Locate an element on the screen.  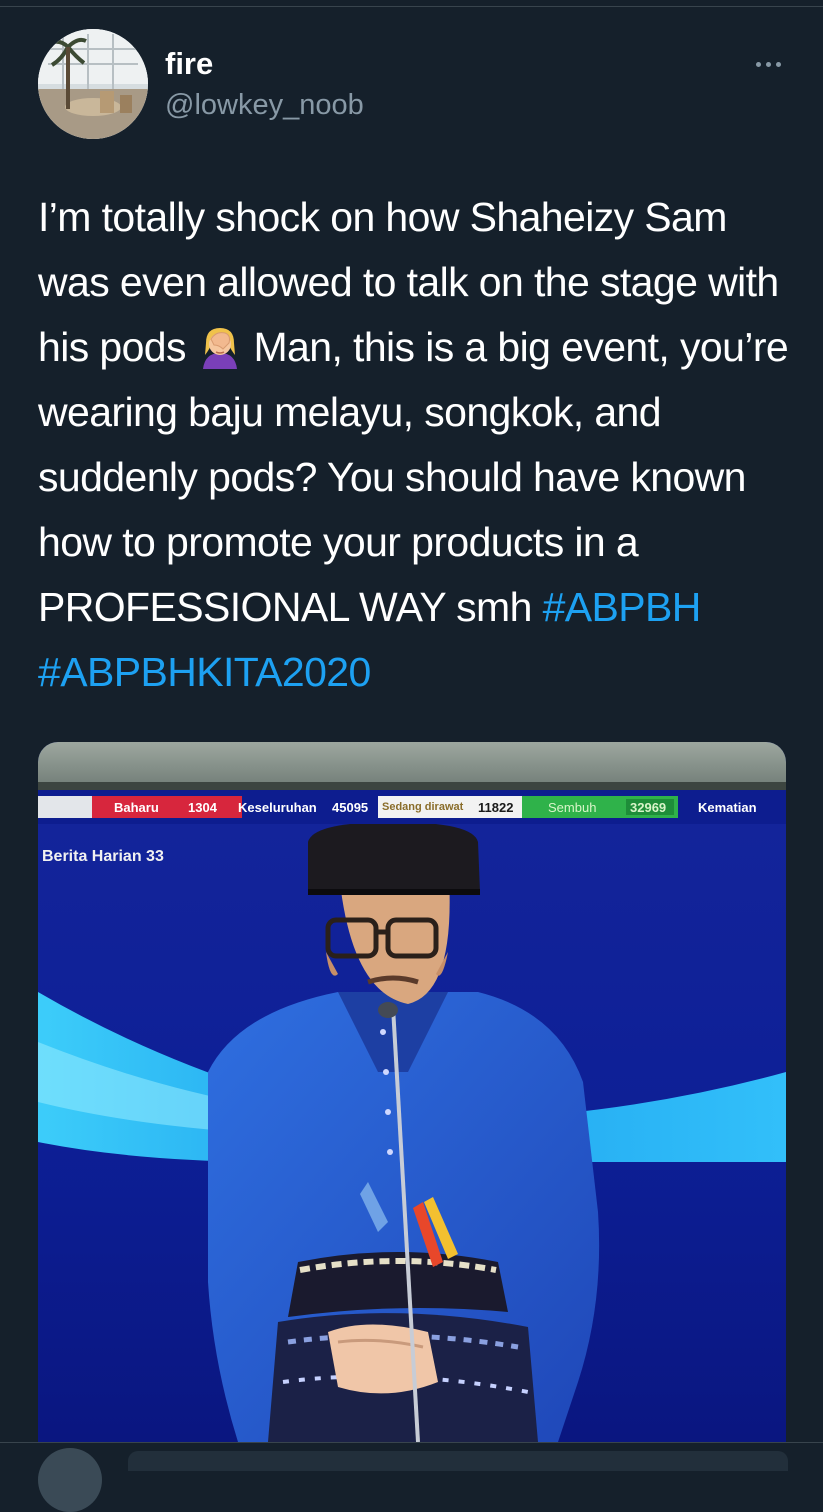
next-tweet-avatar is located at coordinates (70, 1480).